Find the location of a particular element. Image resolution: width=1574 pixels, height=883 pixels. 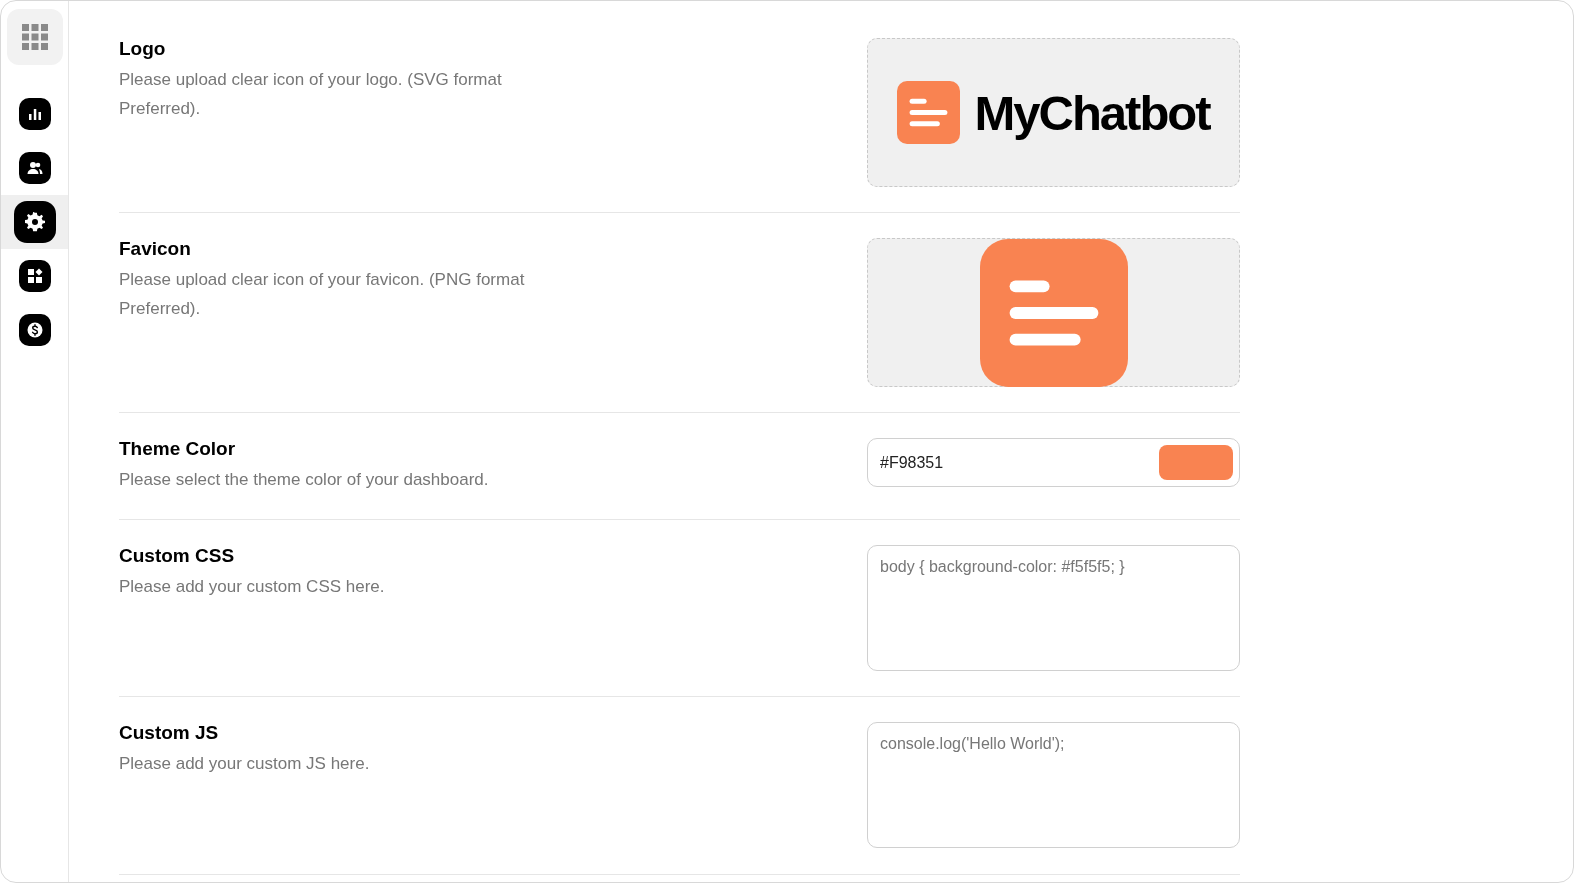

apps-menu-button is located at coordinates (34, 37).